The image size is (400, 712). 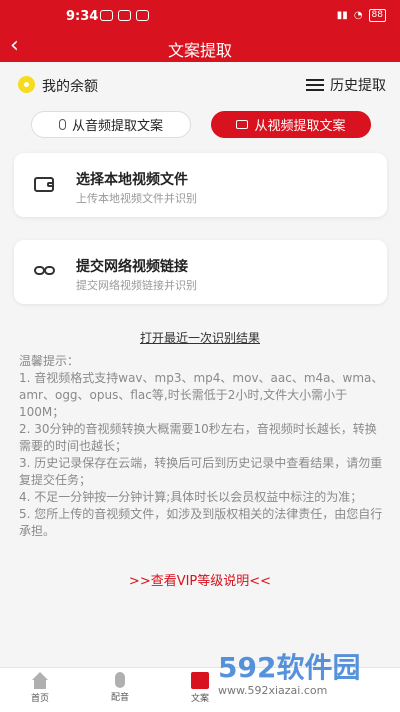 I want to click on wifi-icon: ◔, so click(x=358, y=15).